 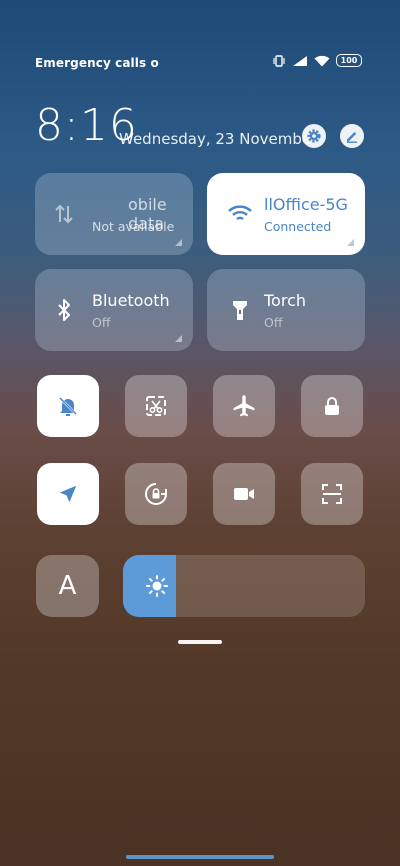 I want to click on tile-torch: Torch Off, so click(x=286, y=310).